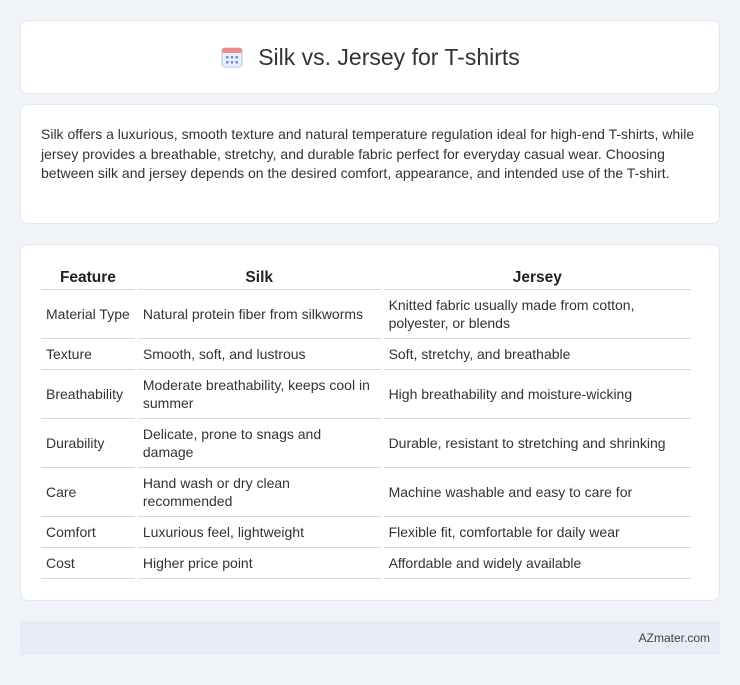 This screenshot has height=685, width=740. I want to click on footer: AZmater.com, so click(370, 638).